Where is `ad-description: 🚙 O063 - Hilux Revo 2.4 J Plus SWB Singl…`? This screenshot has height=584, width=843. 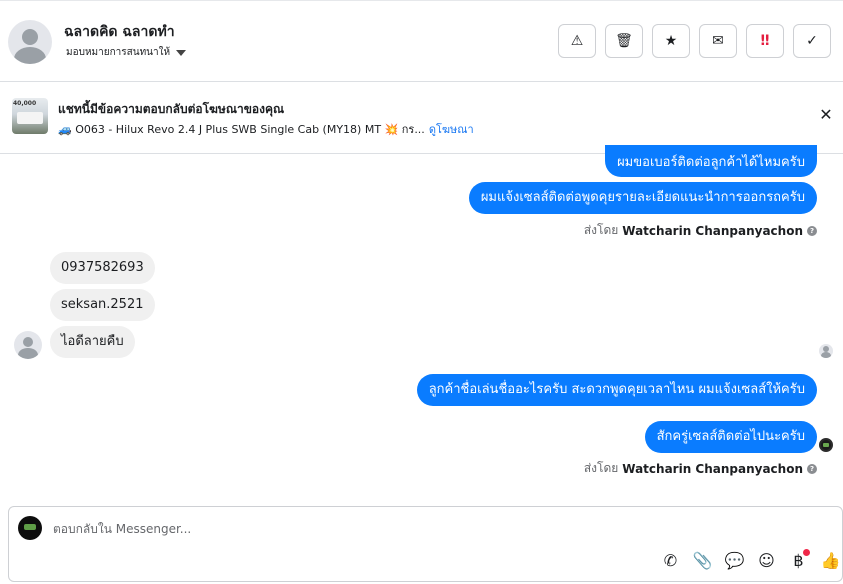 ad-description: 🚙 O063 - Hilux Revo 2.4 J Plus SWB Singl… is located at coordinates (241, 129).